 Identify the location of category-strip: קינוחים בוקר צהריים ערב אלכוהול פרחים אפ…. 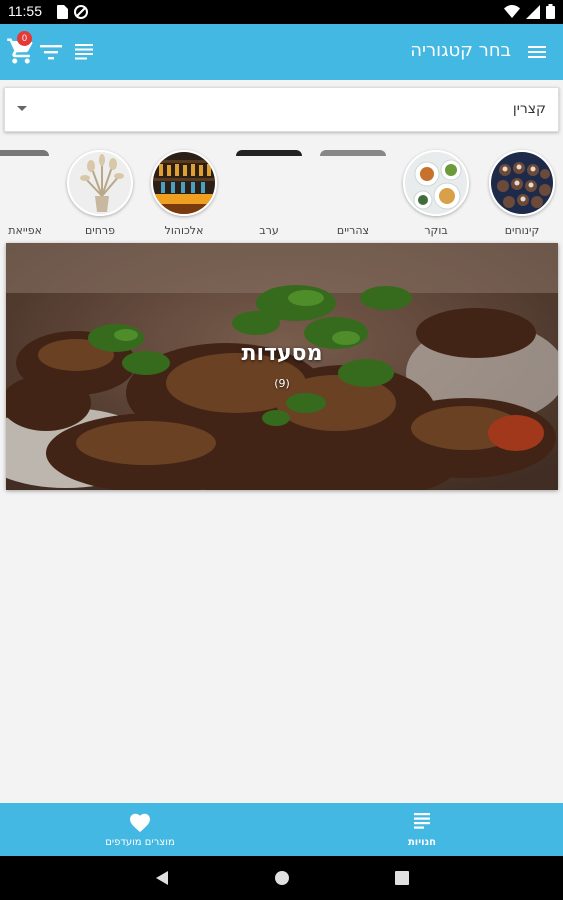
(281, 192).